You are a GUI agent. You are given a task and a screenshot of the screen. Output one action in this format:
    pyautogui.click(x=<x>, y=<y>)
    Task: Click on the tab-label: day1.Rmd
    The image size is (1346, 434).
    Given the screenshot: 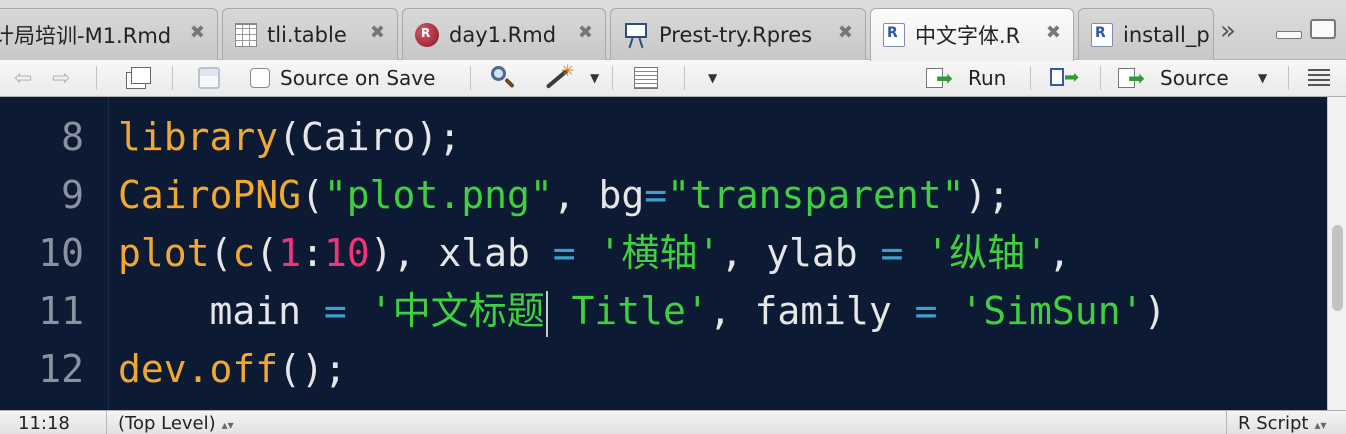 What is the action you would take?
    pyautogui.click(x=503, y=34)
    